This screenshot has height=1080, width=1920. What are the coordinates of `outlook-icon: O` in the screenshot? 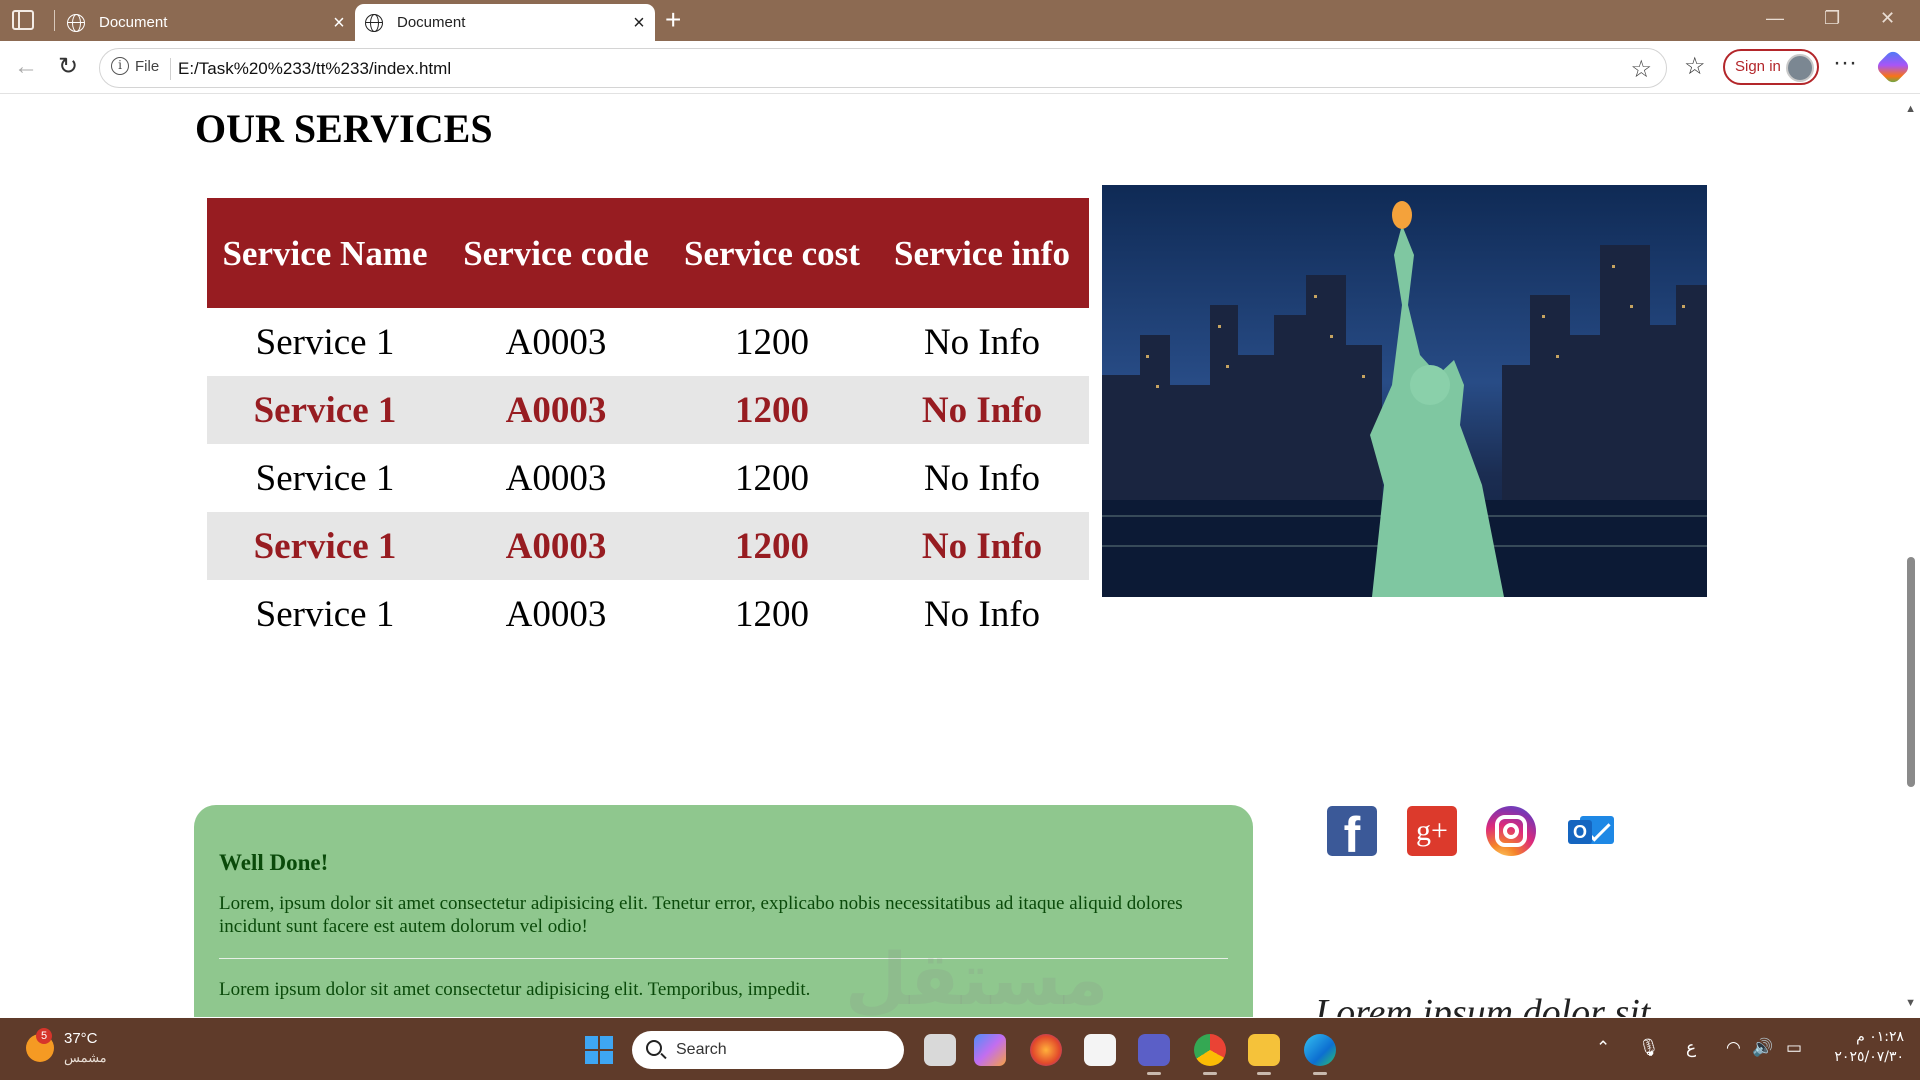 It's located at (1591, 831).